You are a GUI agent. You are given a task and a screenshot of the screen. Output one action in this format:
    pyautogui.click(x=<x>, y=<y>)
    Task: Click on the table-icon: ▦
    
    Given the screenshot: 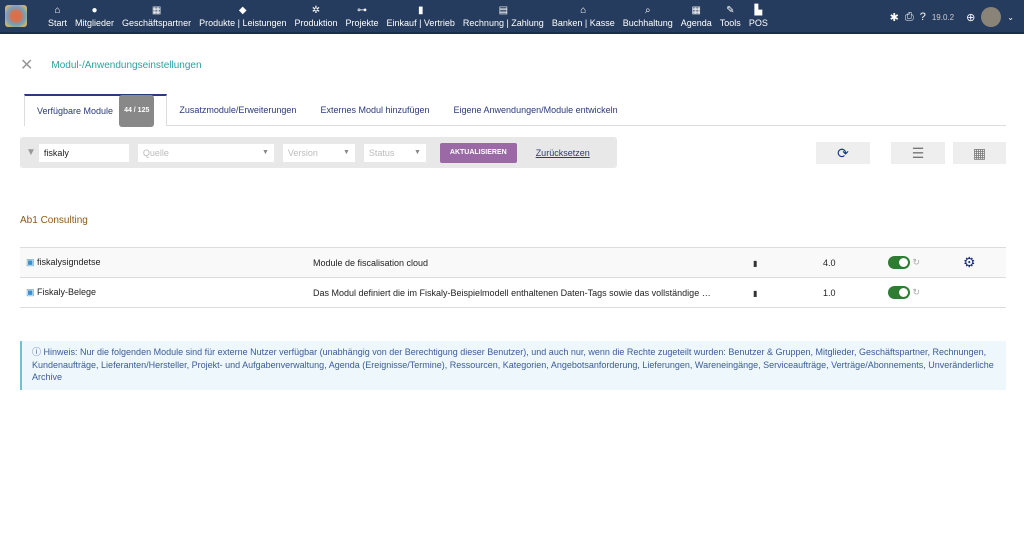 What is the action you would take?
    pyautogui.click(x=979, y=152)
    